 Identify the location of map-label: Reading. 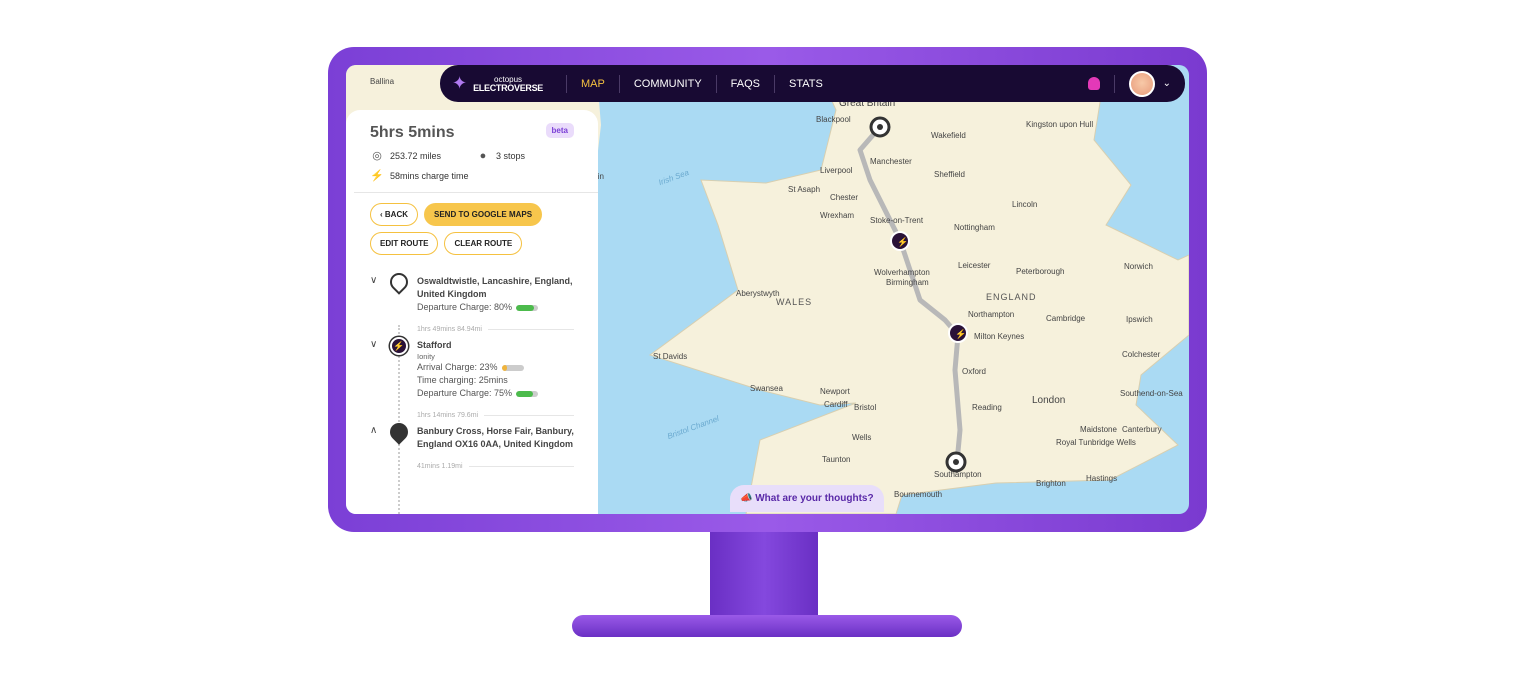
(987, 407).